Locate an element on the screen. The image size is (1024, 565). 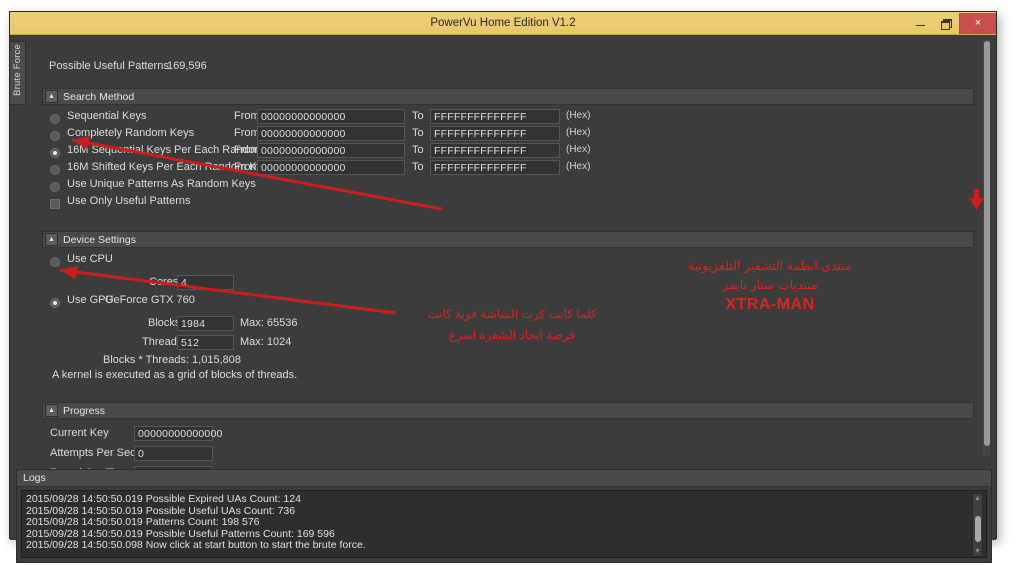
logs-header: Logs is located at coordinates (504, 478).